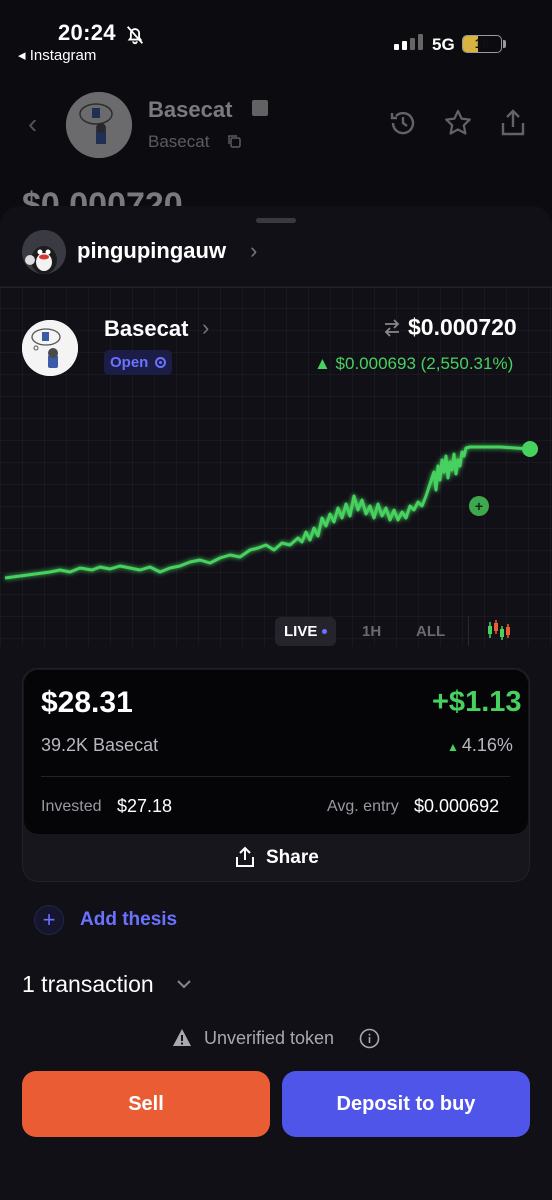 Image resolution: width=552 pixels, height=1200 pixels. I want to click on network-type: 5G, so click(443, 44).